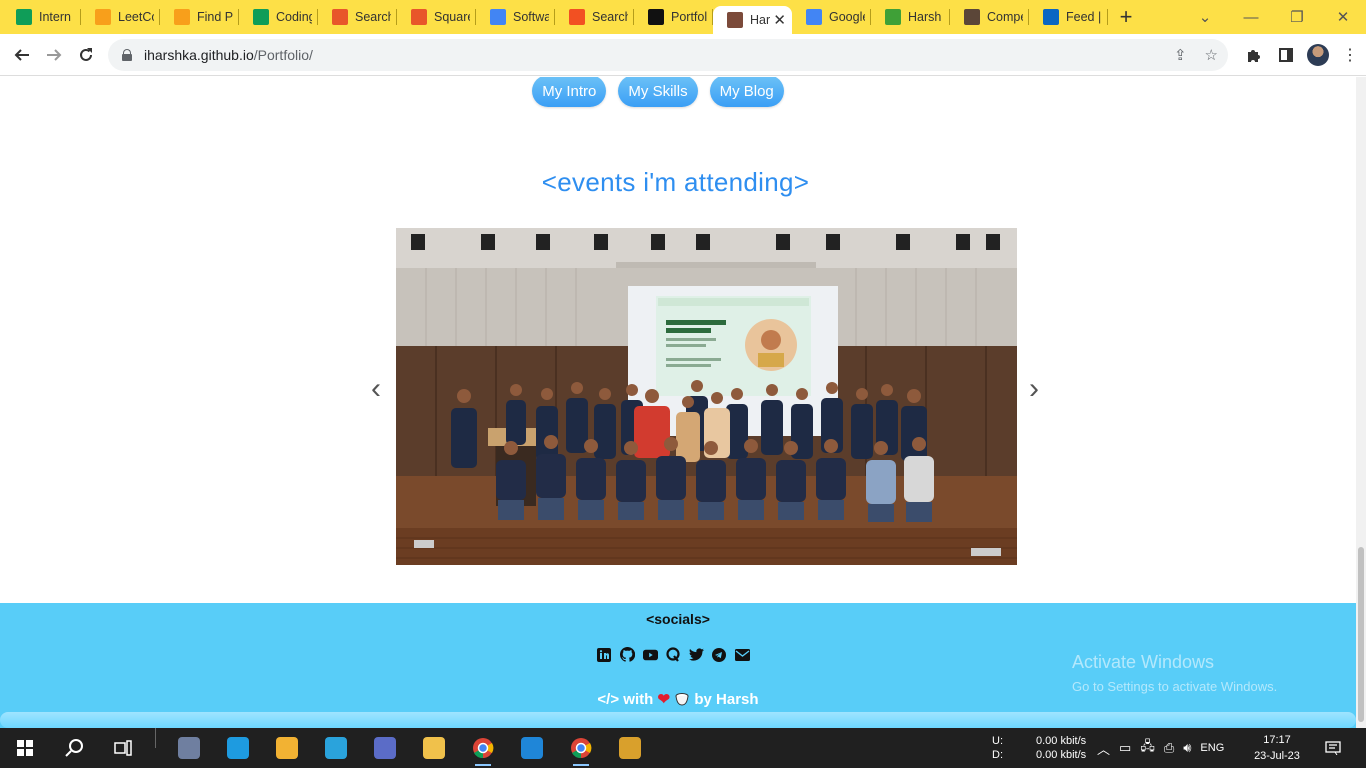 Image resolution: width=1366 pixels, height=768 pixels. What do you see at coordinates (1277, 748) in the screenshot?
I see `clock: 17:17 23-Jul-23` at bounding box center [1277, 748].